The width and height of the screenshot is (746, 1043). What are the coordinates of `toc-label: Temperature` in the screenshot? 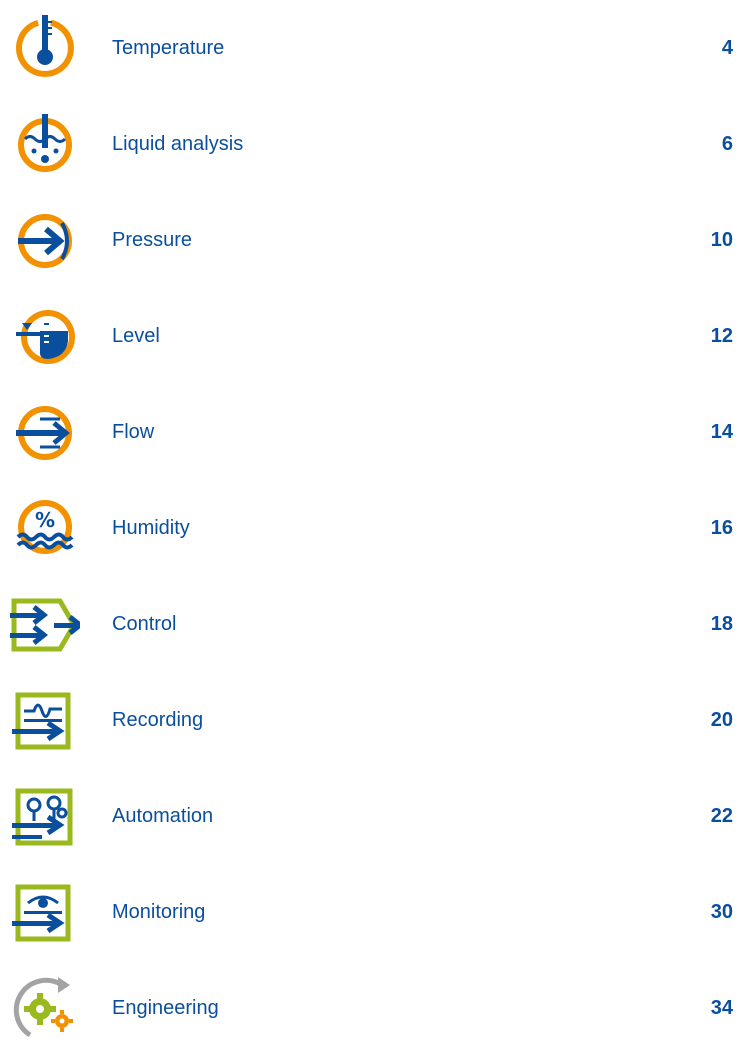 It's located at (168, 48).